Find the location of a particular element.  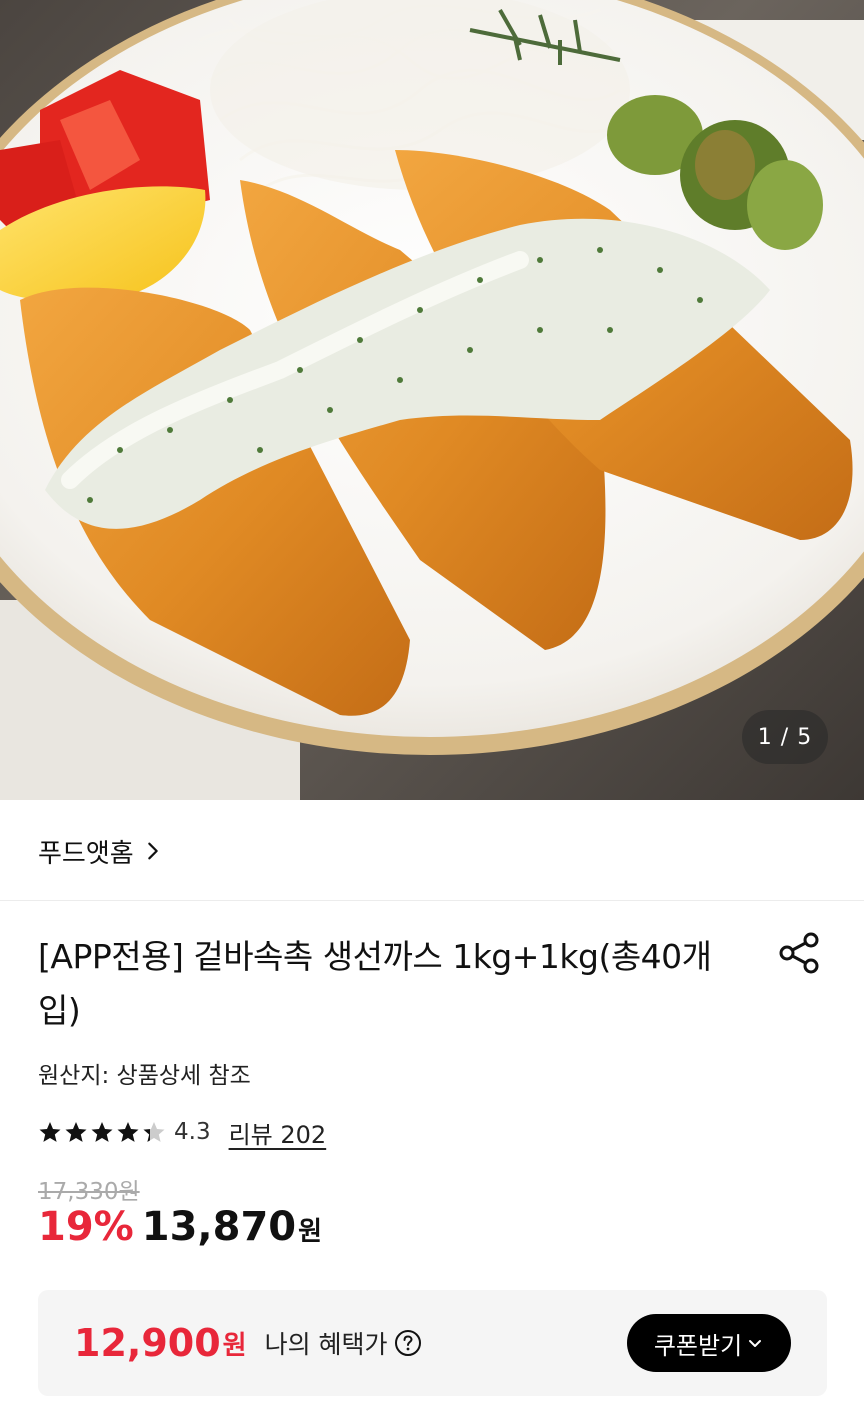

discount-rate: 19% is located at coordinates (86, 1227).